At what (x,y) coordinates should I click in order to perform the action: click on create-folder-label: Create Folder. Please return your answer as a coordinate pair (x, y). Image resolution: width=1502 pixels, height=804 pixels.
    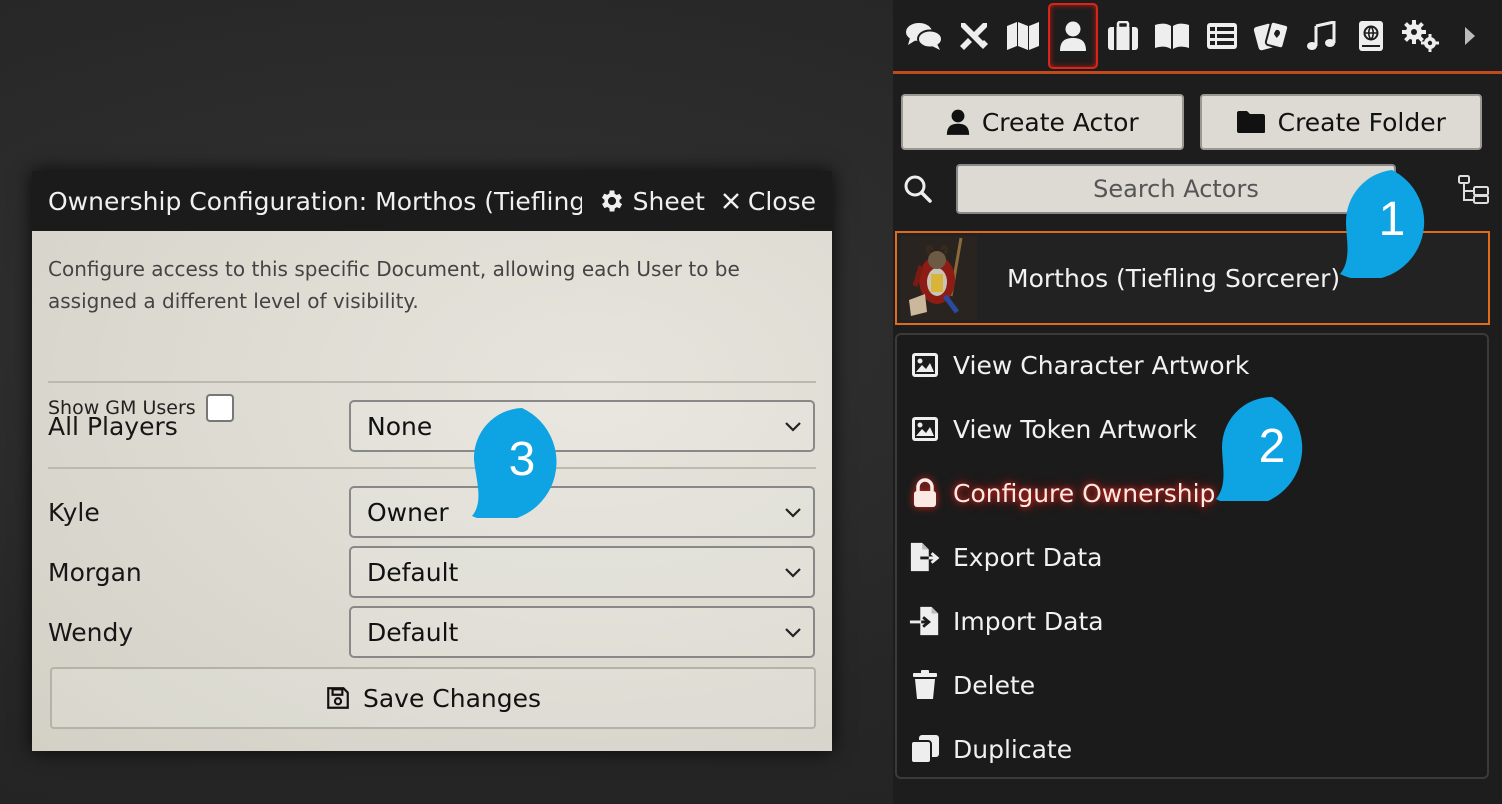
    Looking at the image, I should click on (1361, 122).